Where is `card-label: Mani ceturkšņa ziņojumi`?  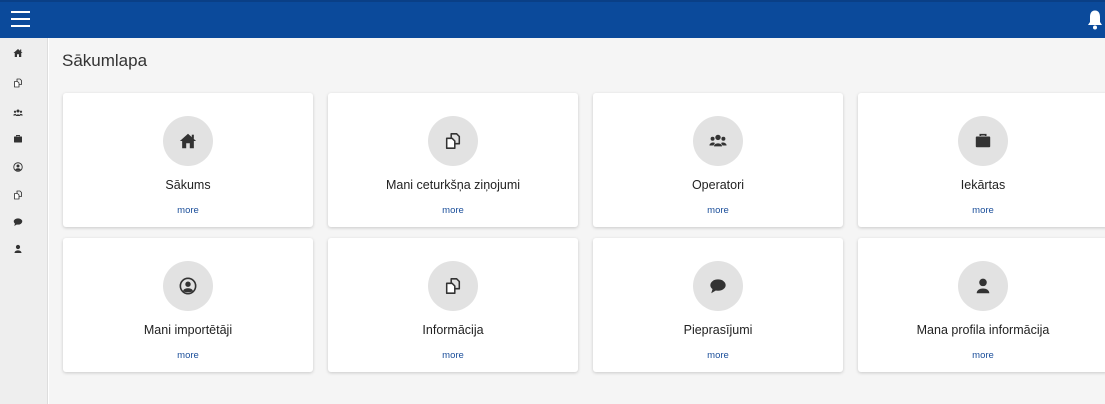 card-label: Mani ceturkšņa ziņojumi is located at coordinates (453, 185).